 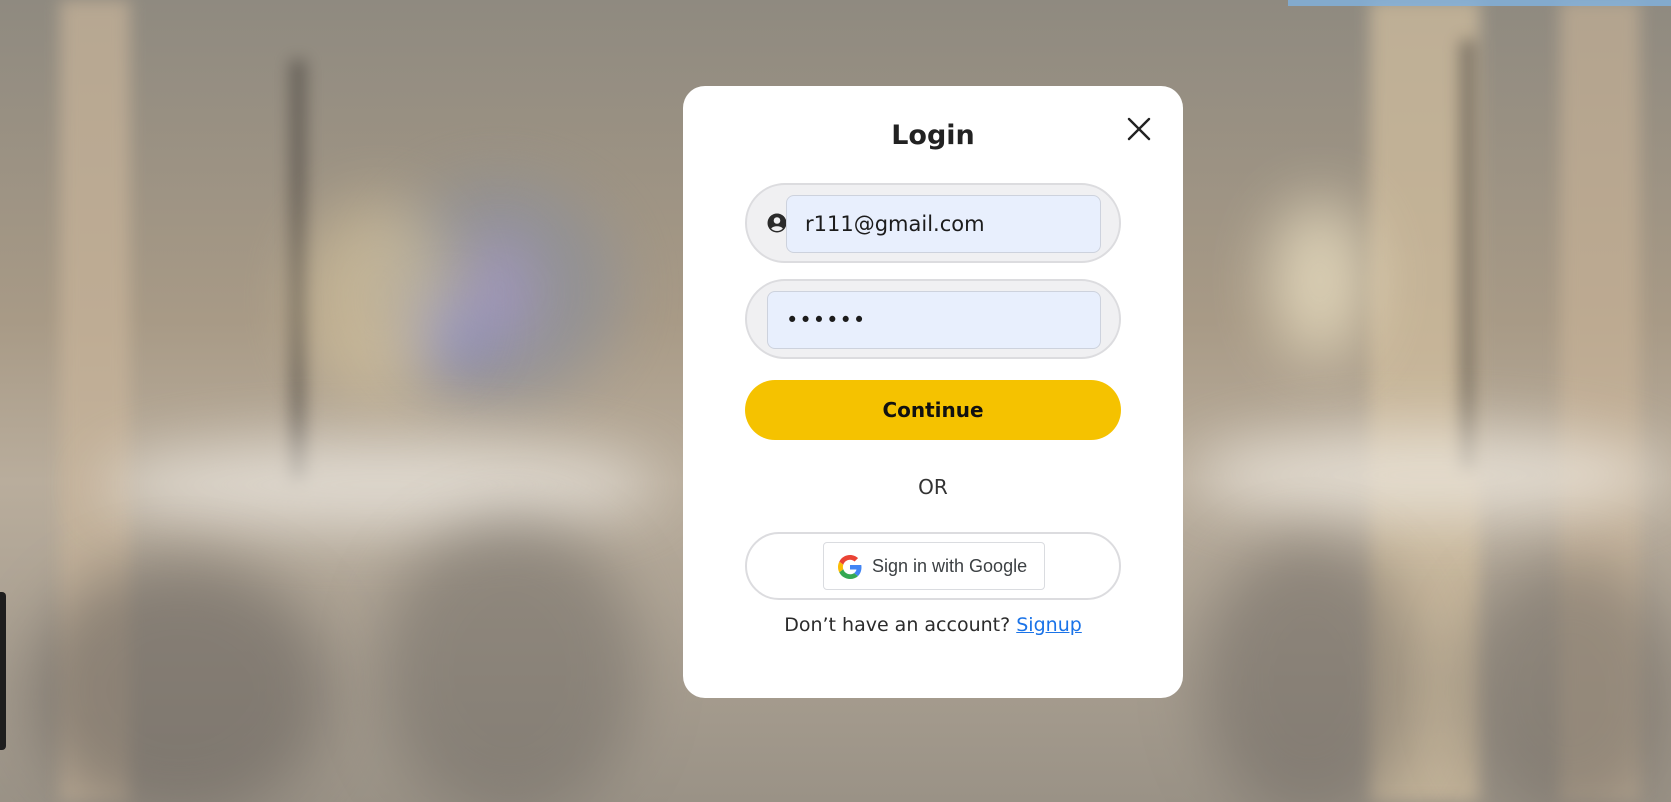 What do you see at coordinates (3, 671) in the screenshot?
I see `side-toolbar-tab` at bounding box center [3, 671].